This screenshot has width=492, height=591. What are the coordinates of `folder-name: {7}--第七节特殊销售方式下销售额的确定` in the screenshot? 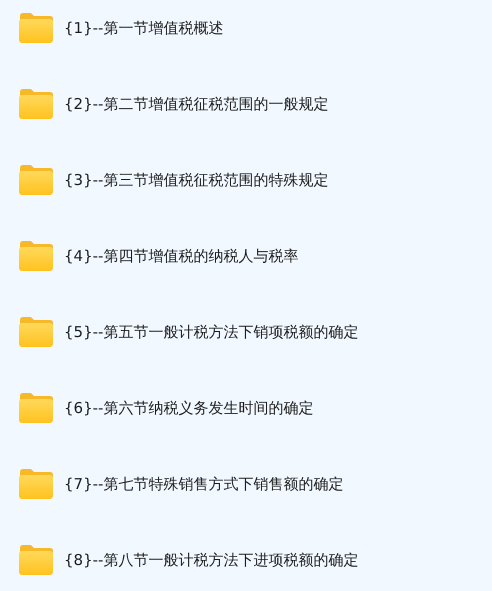 It's located at (204, 484).